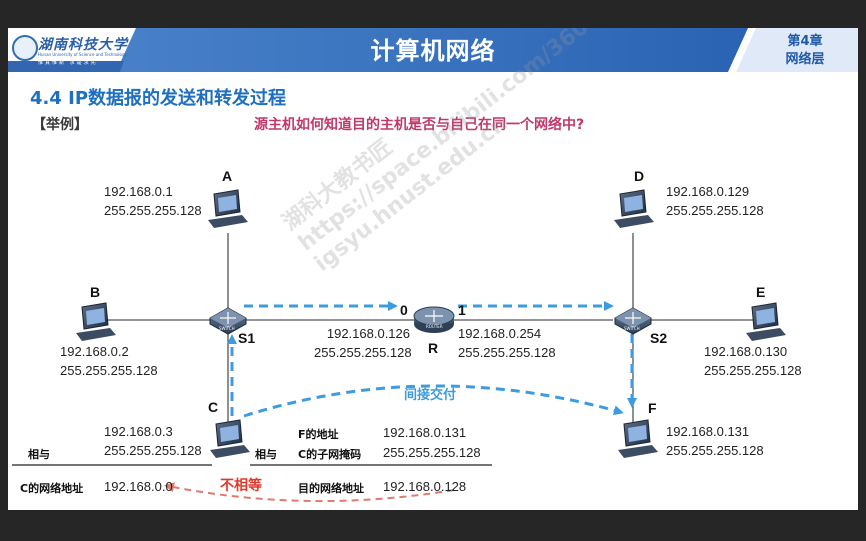 The height and width of the screenshot is (541, 866). I want to click on switch-s1-caption: SWITCH, so click(227, 328).